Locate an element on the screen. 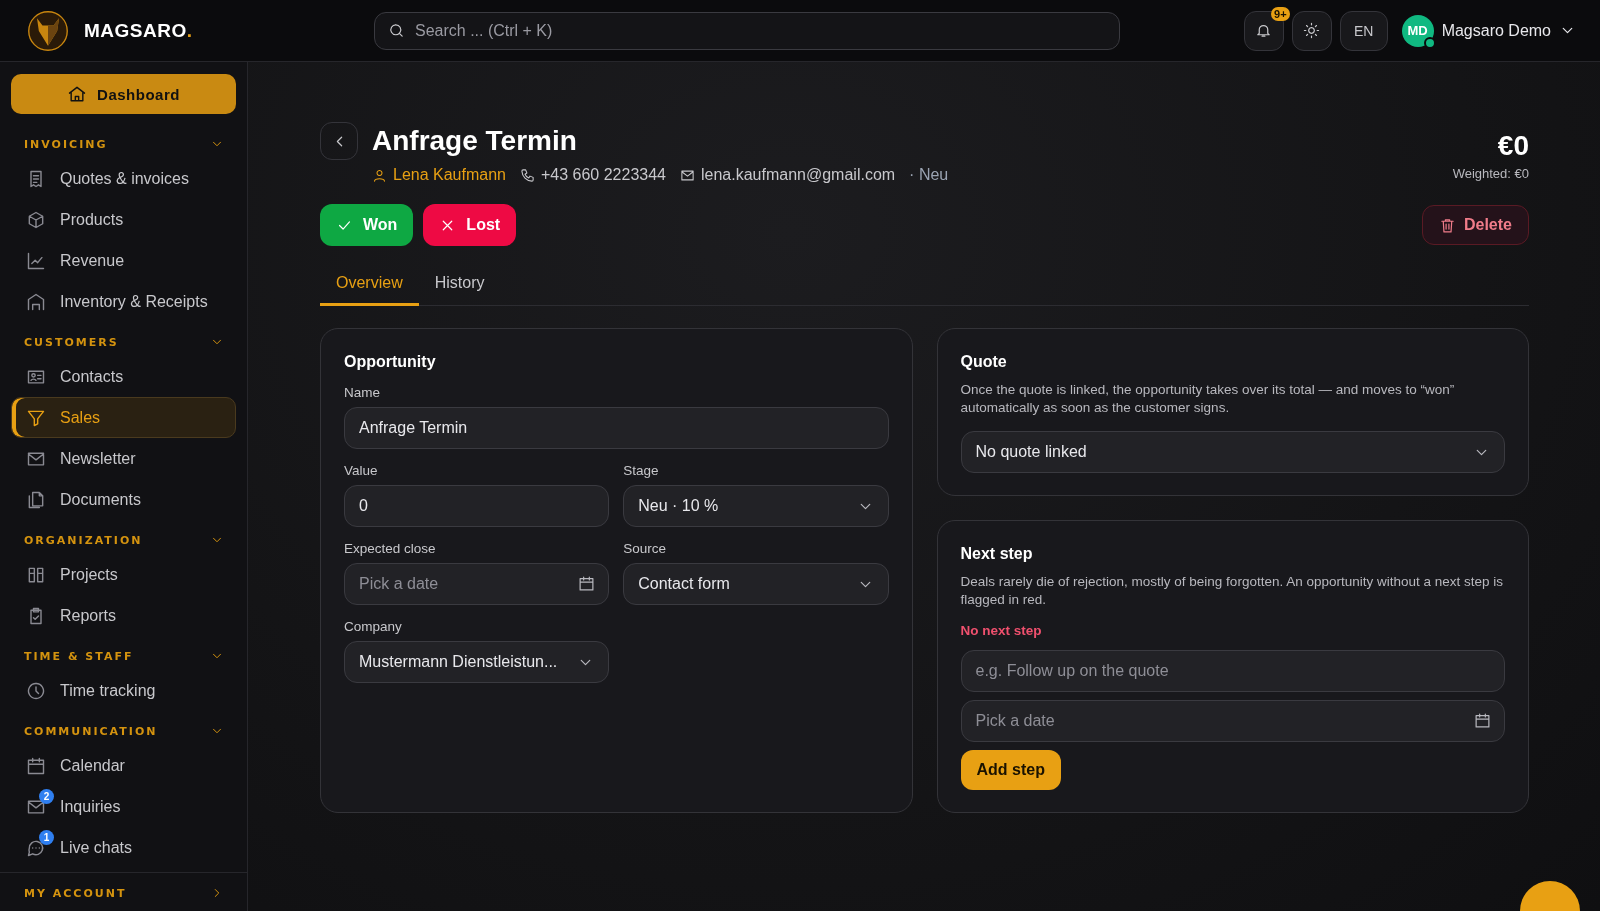  delete-button: Delete is located at coordinates (1475, 225).